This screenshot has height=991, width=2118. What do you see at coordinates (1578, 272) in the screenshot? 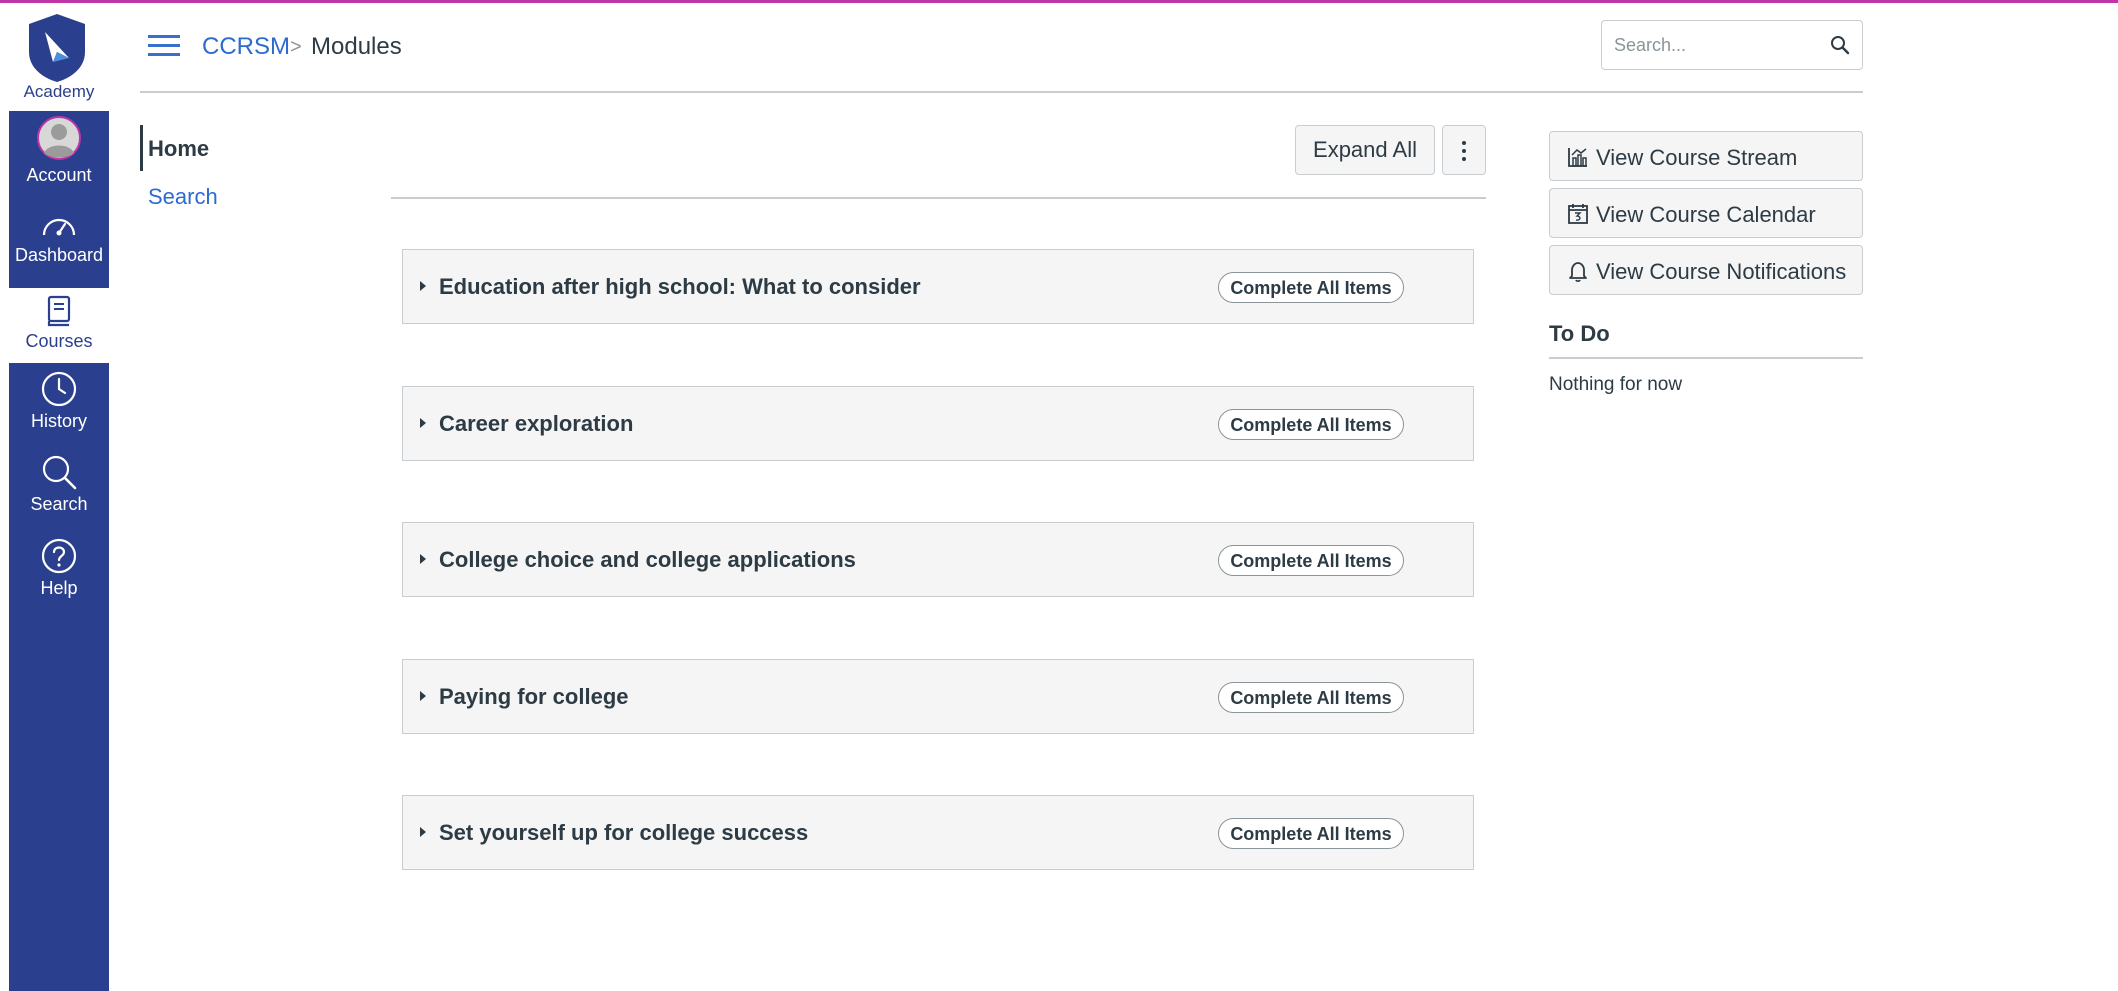
I see `bell-icon` at bounding box center [1578, 272].